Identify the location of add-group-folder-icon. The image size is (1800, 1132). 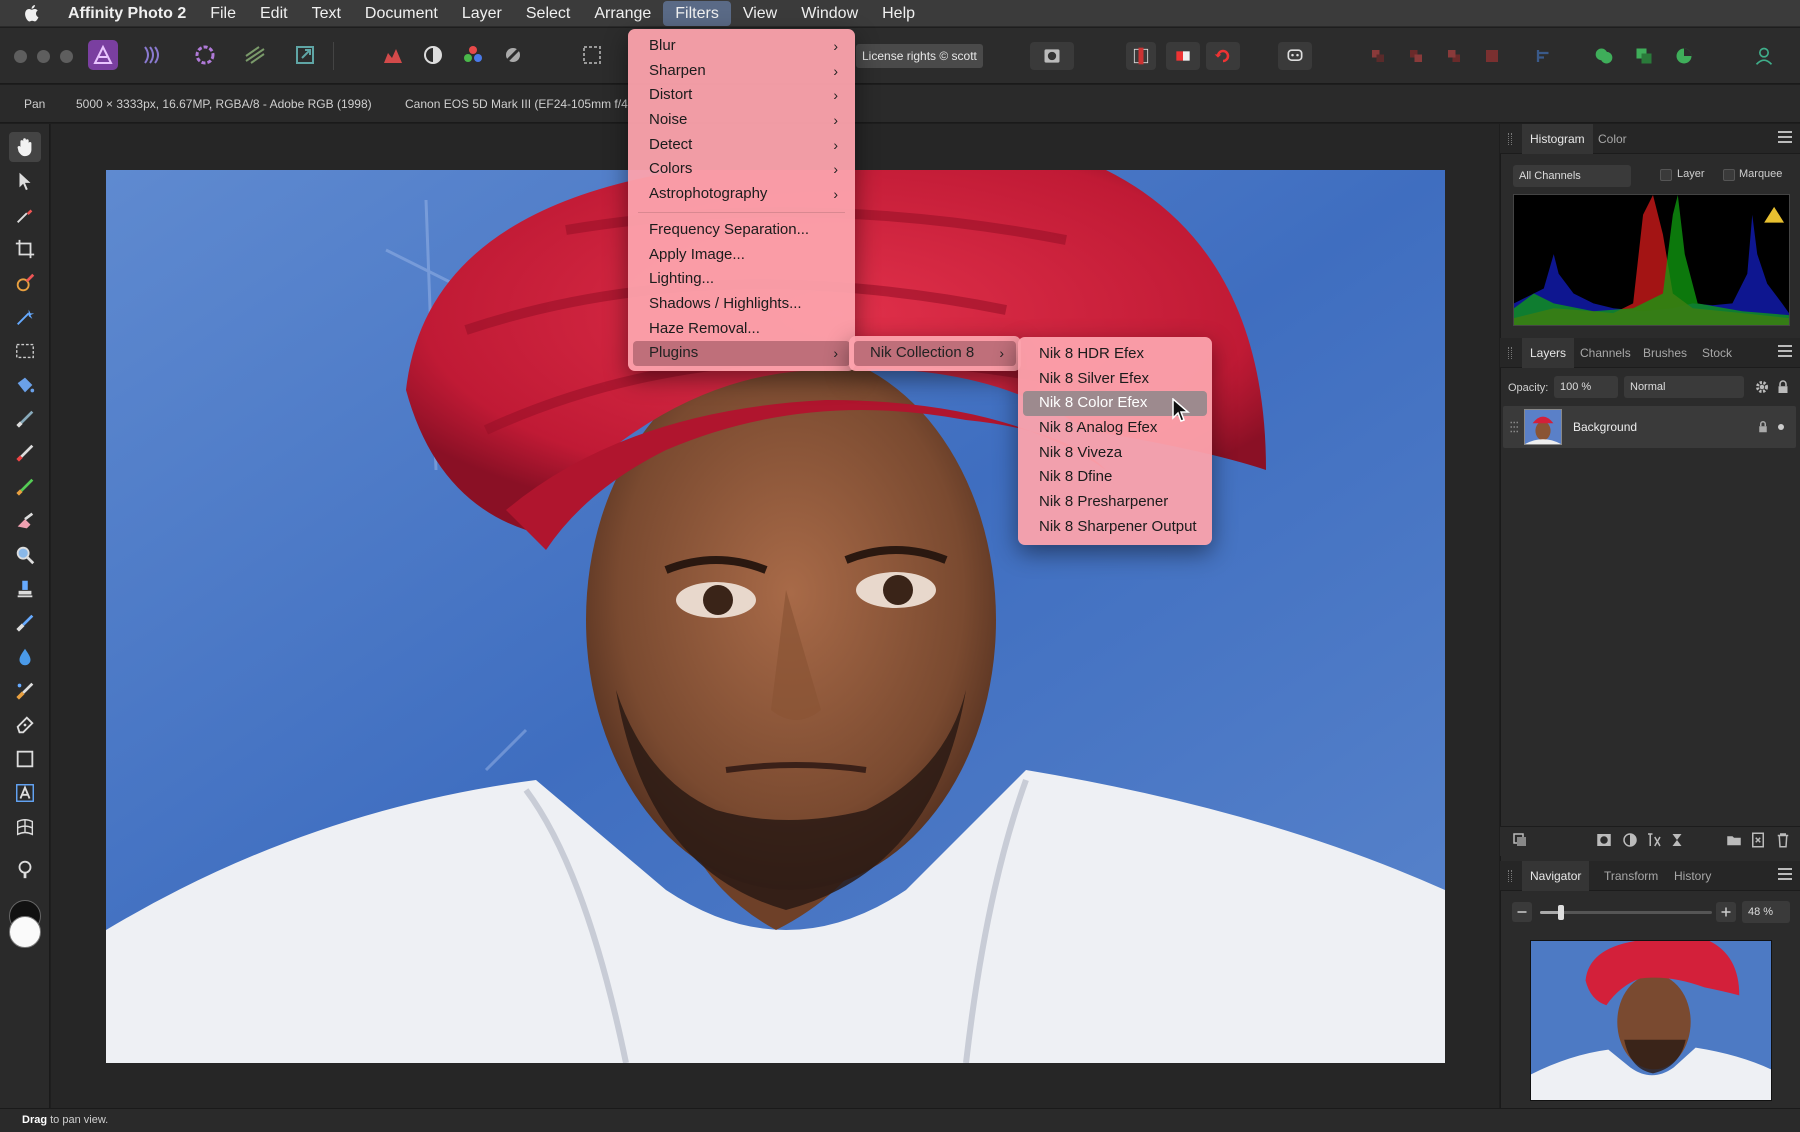
(1734, 840).